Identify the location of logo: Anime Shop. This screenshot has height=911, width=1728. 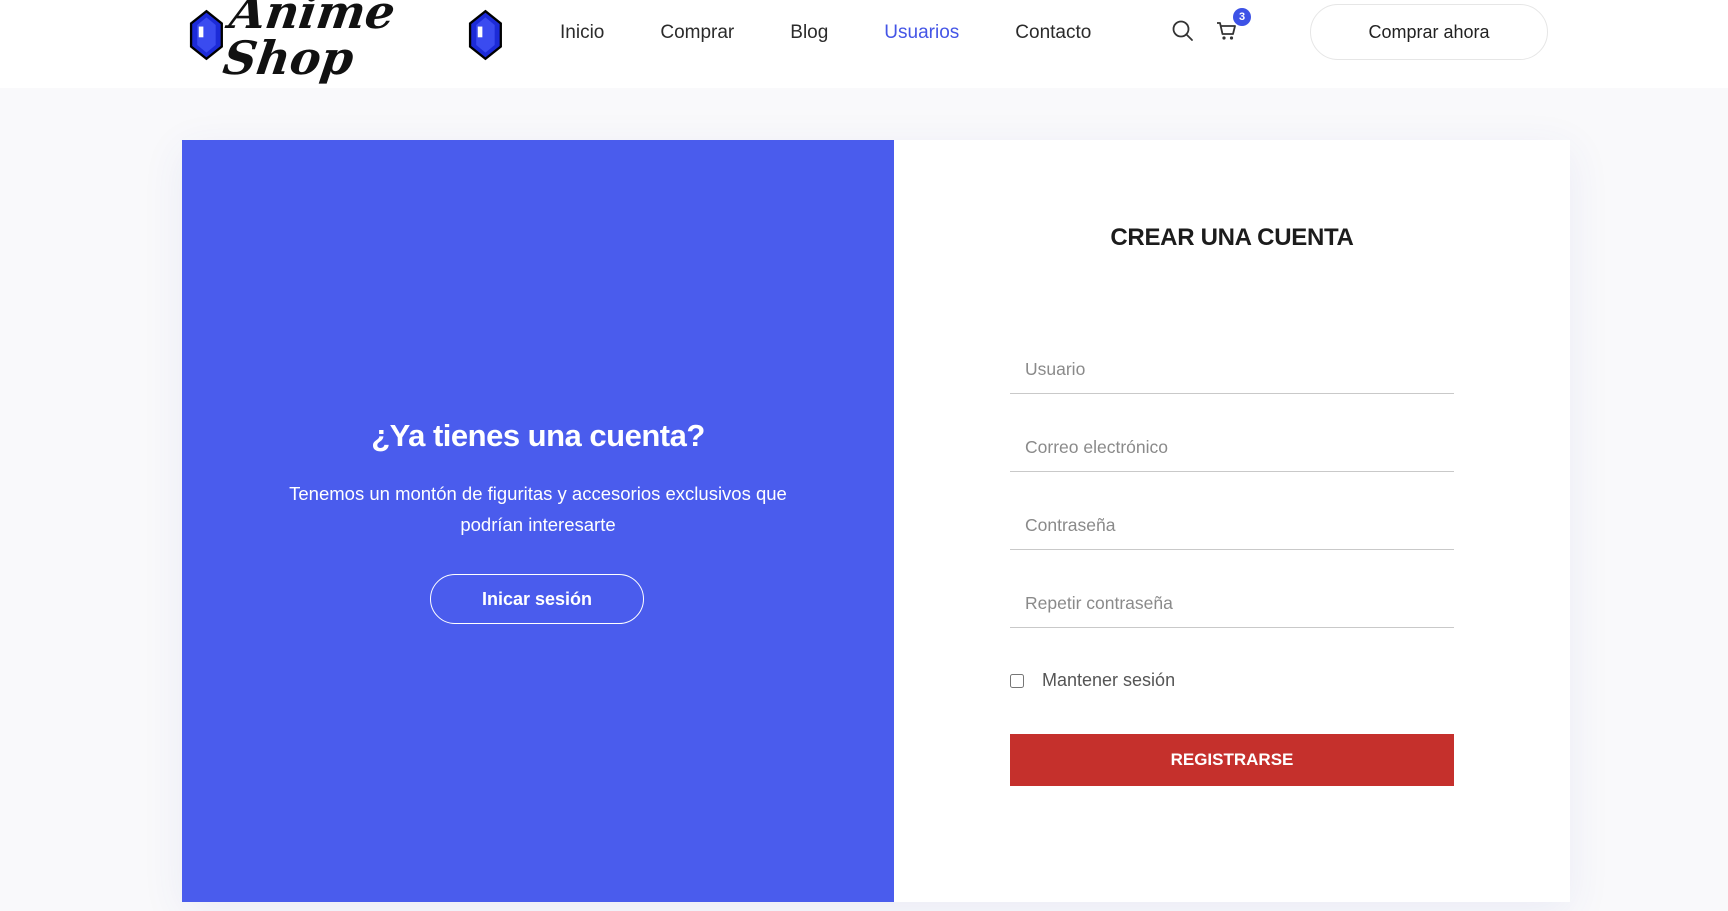
(346, 42).